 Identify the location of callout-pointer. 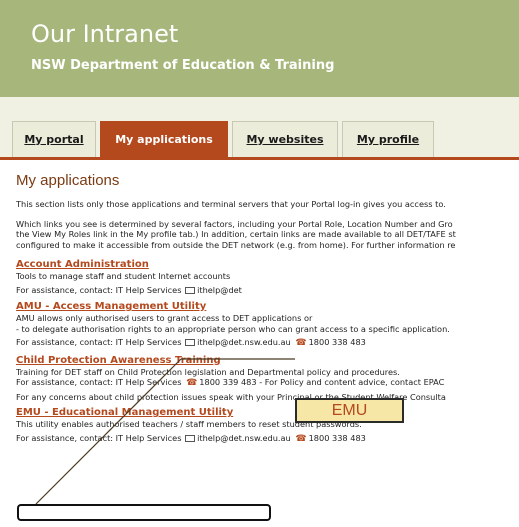
(165, 431).